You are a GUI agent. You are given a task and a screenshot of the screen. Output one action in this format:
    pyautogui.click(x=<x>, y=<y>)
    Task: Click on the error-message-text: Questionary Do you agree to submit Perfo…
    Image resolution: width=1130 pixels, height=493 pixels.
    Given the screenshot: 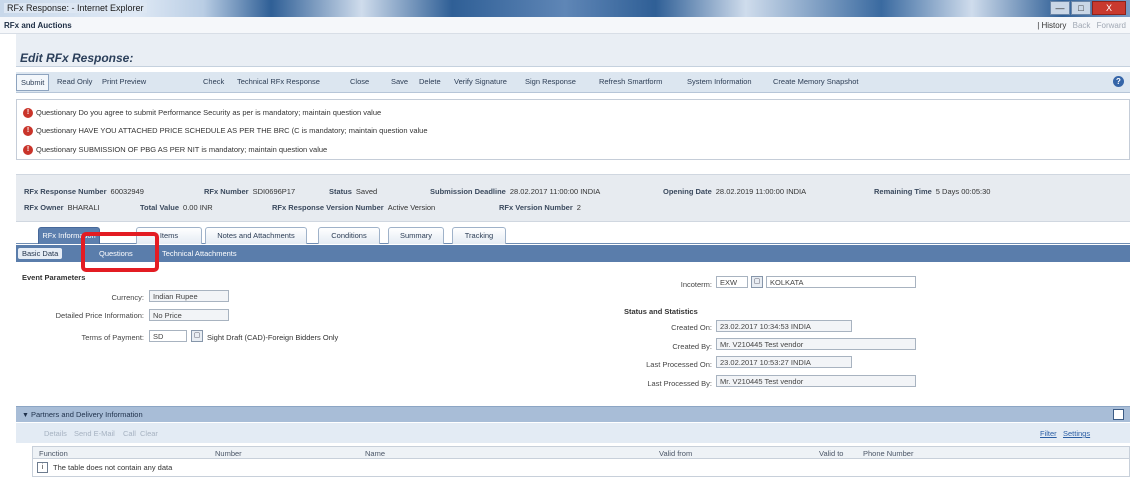 What is the action you would take?
    pyautogui.click(x=209, y=112)
    